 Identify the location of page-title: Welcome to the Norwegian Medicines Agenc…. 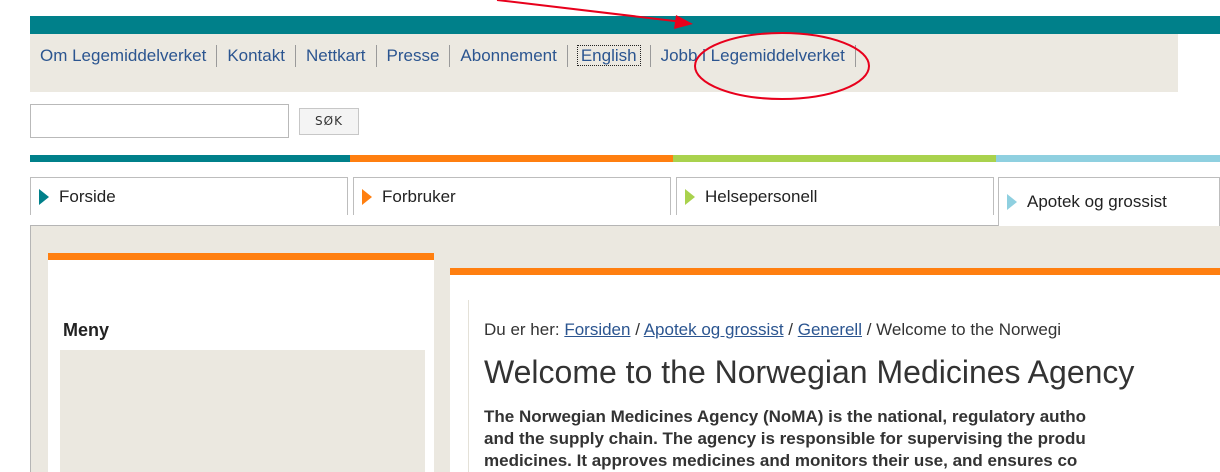
(809, 372).